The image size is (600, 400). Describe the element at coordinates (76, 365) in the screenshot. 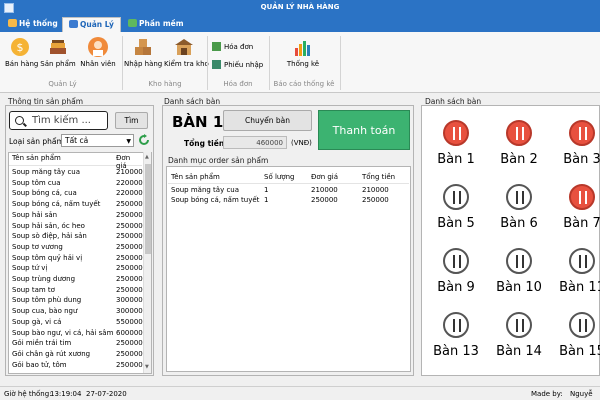

I see `product-row: Gỏi bao tử, tôm 250000` at that location.